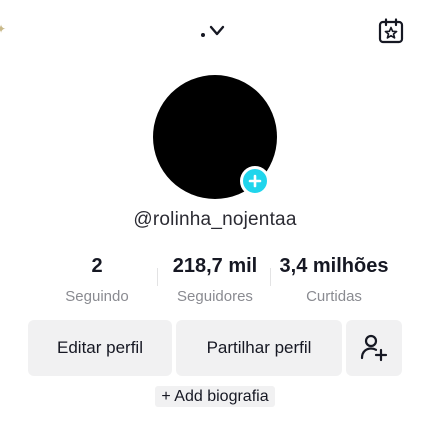 The height and width of the screenshot is (430, 430). Describe the element at coordinates (215, 296) in the screenshot. I see `stat-followers-label: Seguidores` at that location.